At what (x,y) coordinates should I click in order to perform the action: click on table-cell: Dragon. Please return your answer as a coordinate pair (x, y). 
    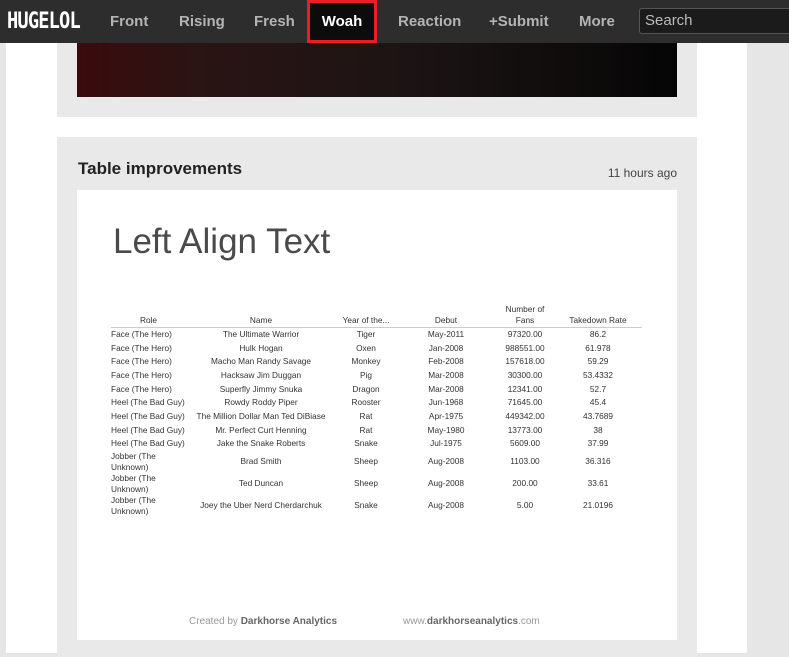
    Looking at the image, I should click on (366, 388).